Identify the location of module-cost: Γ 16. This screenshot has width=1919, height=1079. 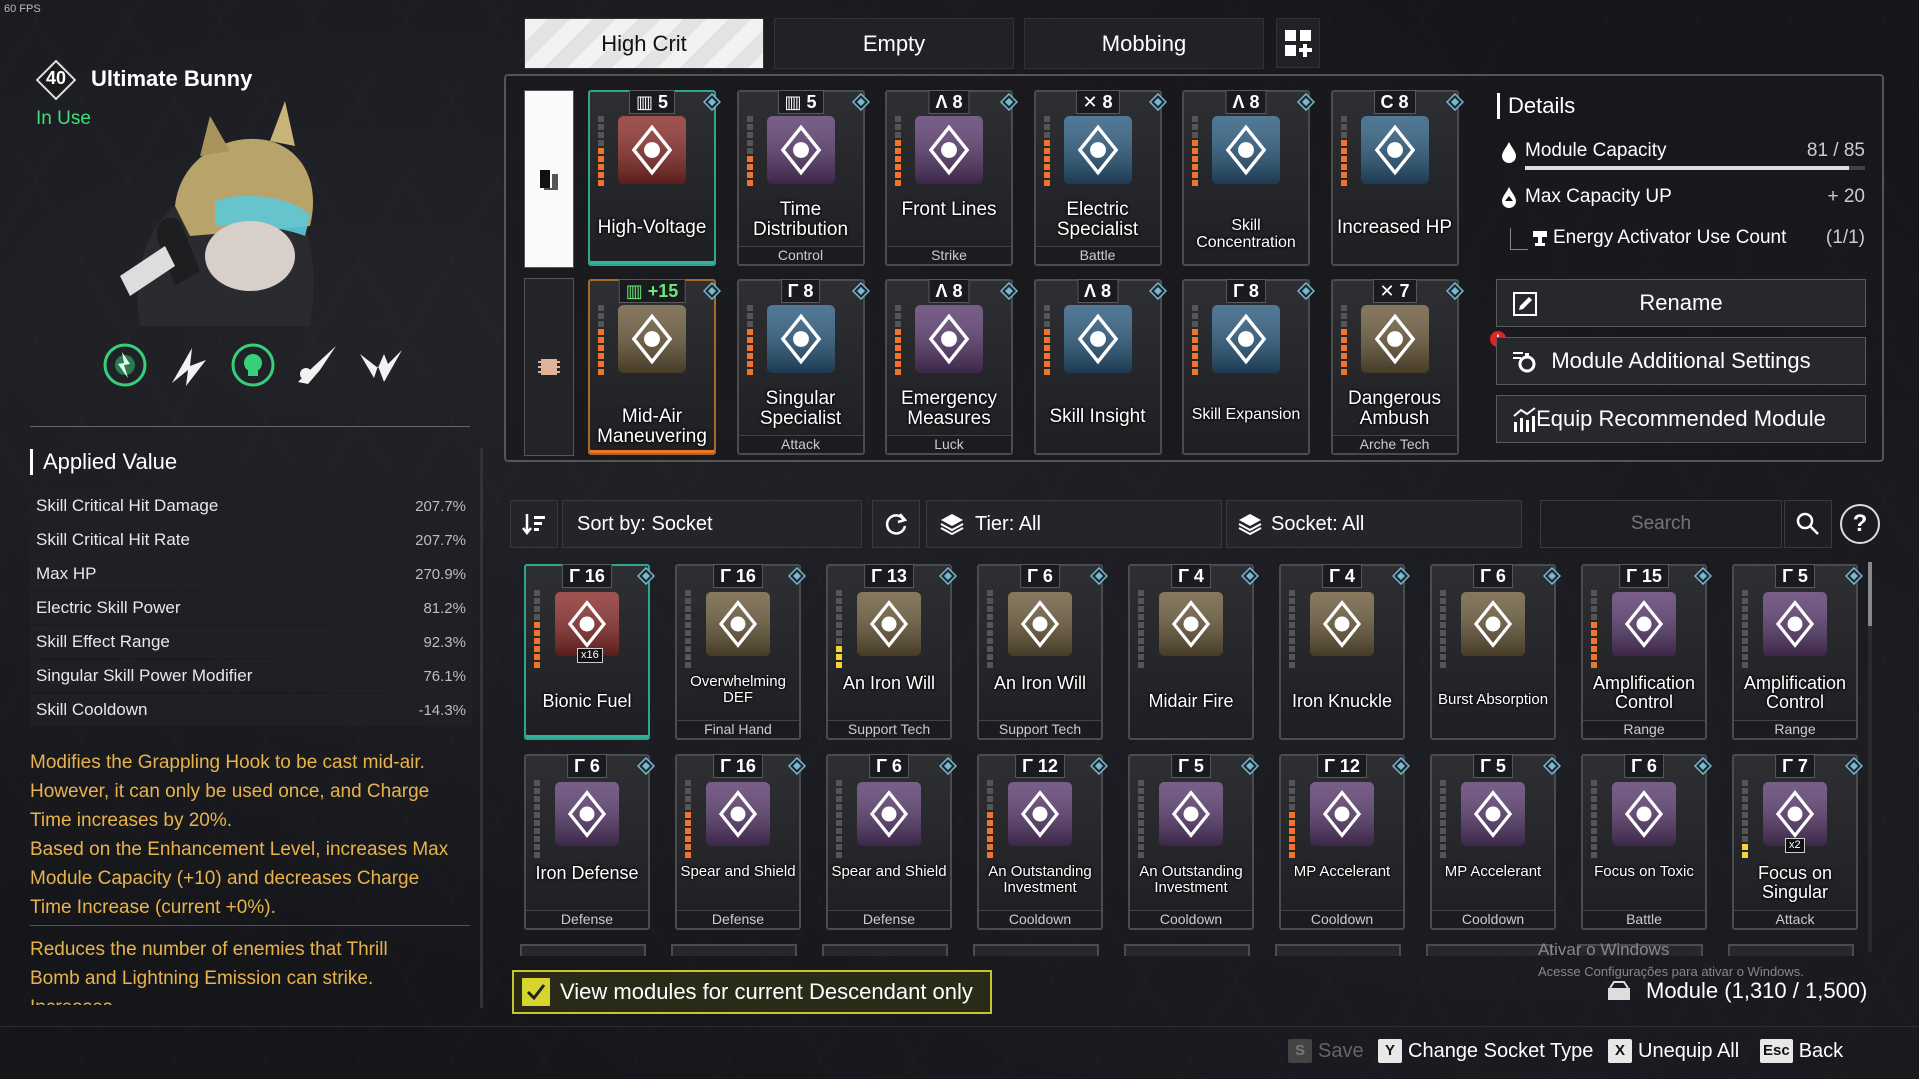
(738, 576).